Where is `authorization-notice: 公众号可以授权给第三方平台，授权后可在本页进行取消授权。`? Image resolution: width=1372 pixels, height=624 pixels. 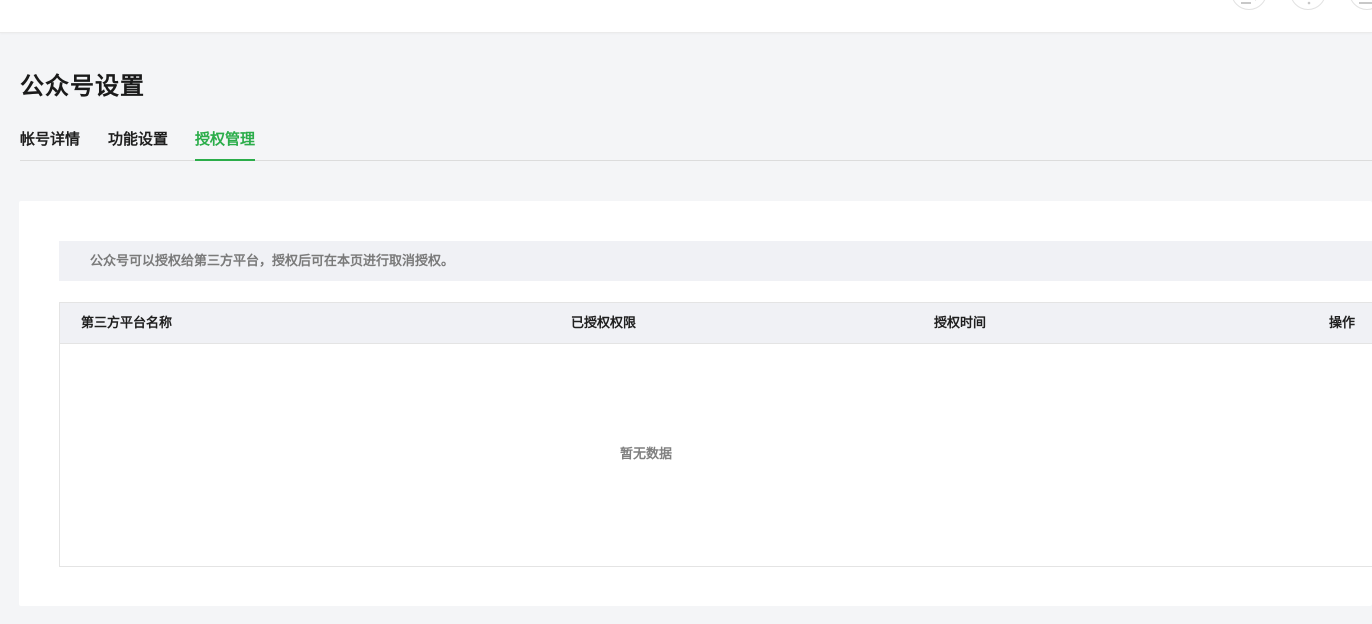 authorization-notice: 公众号可以授权给第三方平台，授权后可在本页进行取消授权。 is located at coordinates (715, 261).